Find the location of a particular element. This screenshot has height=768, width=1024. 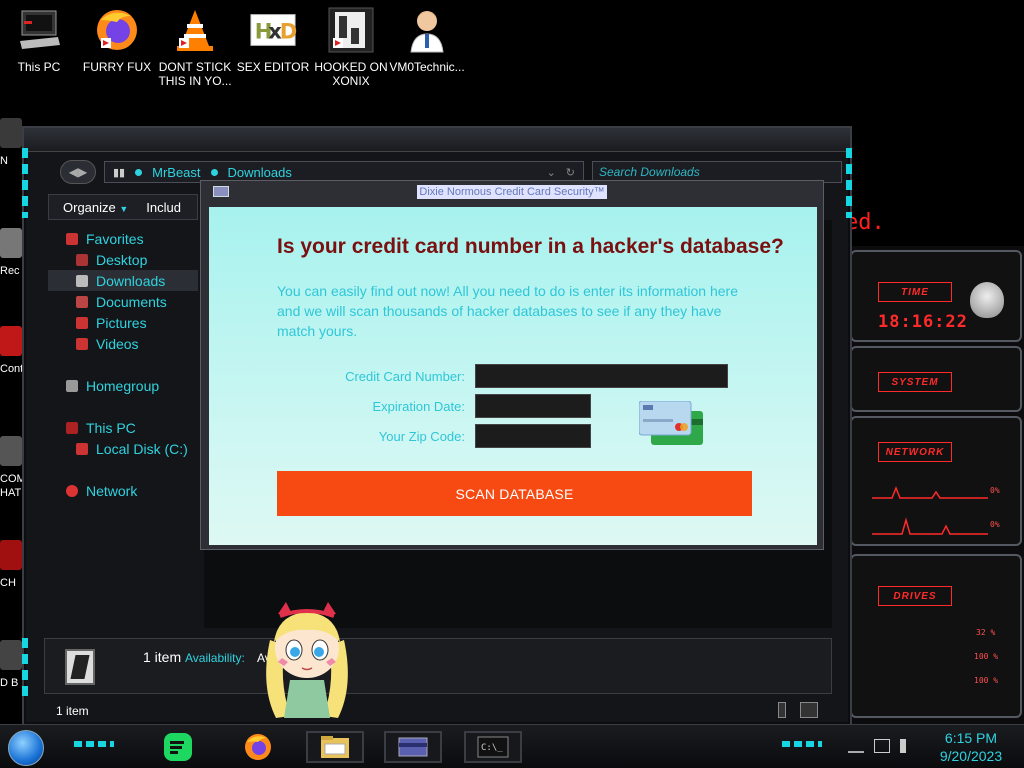

alien-head-icon is located at coordinates (987, 300).